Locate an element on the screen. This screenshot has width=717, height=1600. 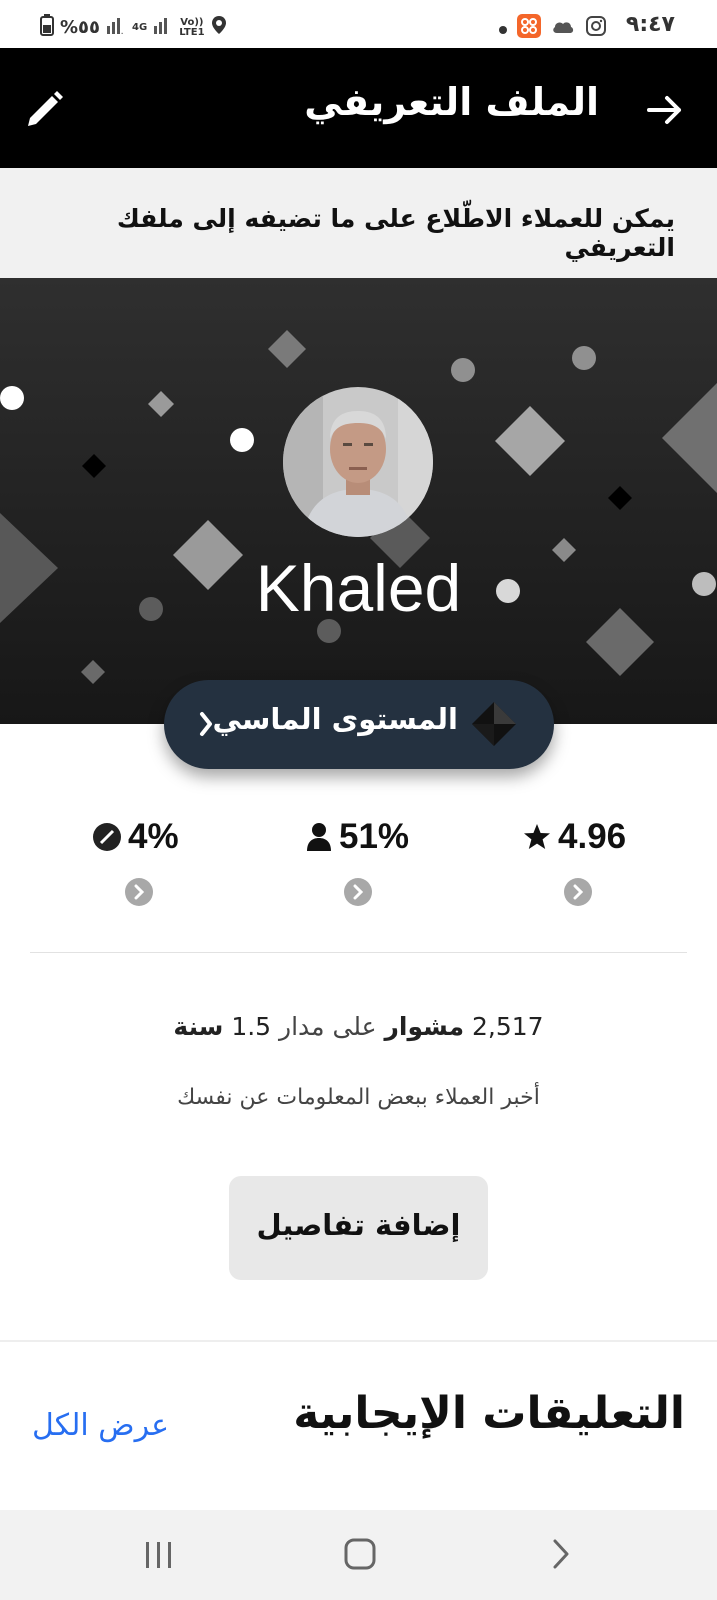
cancellation-value: 4% is located at coordinates (153, 836).